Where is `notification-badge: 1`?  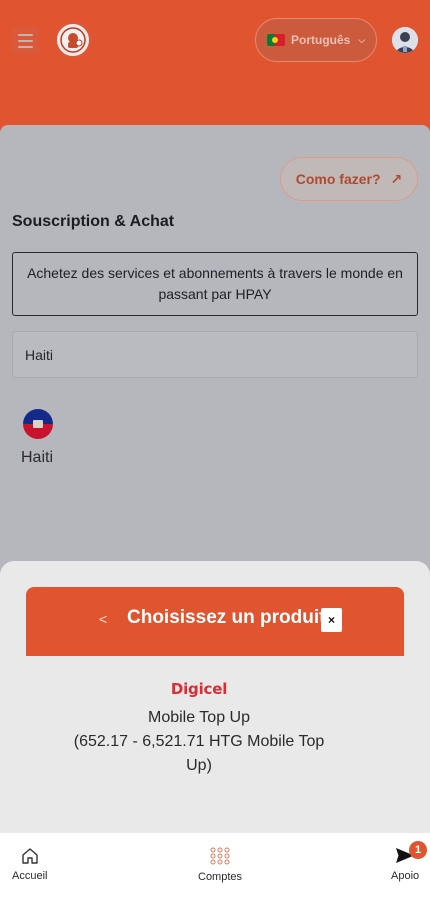
notification-badge: 1 is located at coordinates (418, 850).